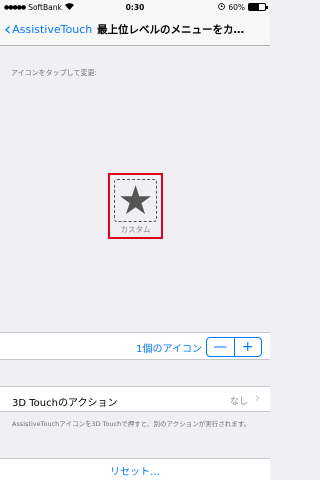 The image size is (320, 480). Describe the element at coordinates (248, 347) in the screenshot. I see `increment-button: +` at that location.